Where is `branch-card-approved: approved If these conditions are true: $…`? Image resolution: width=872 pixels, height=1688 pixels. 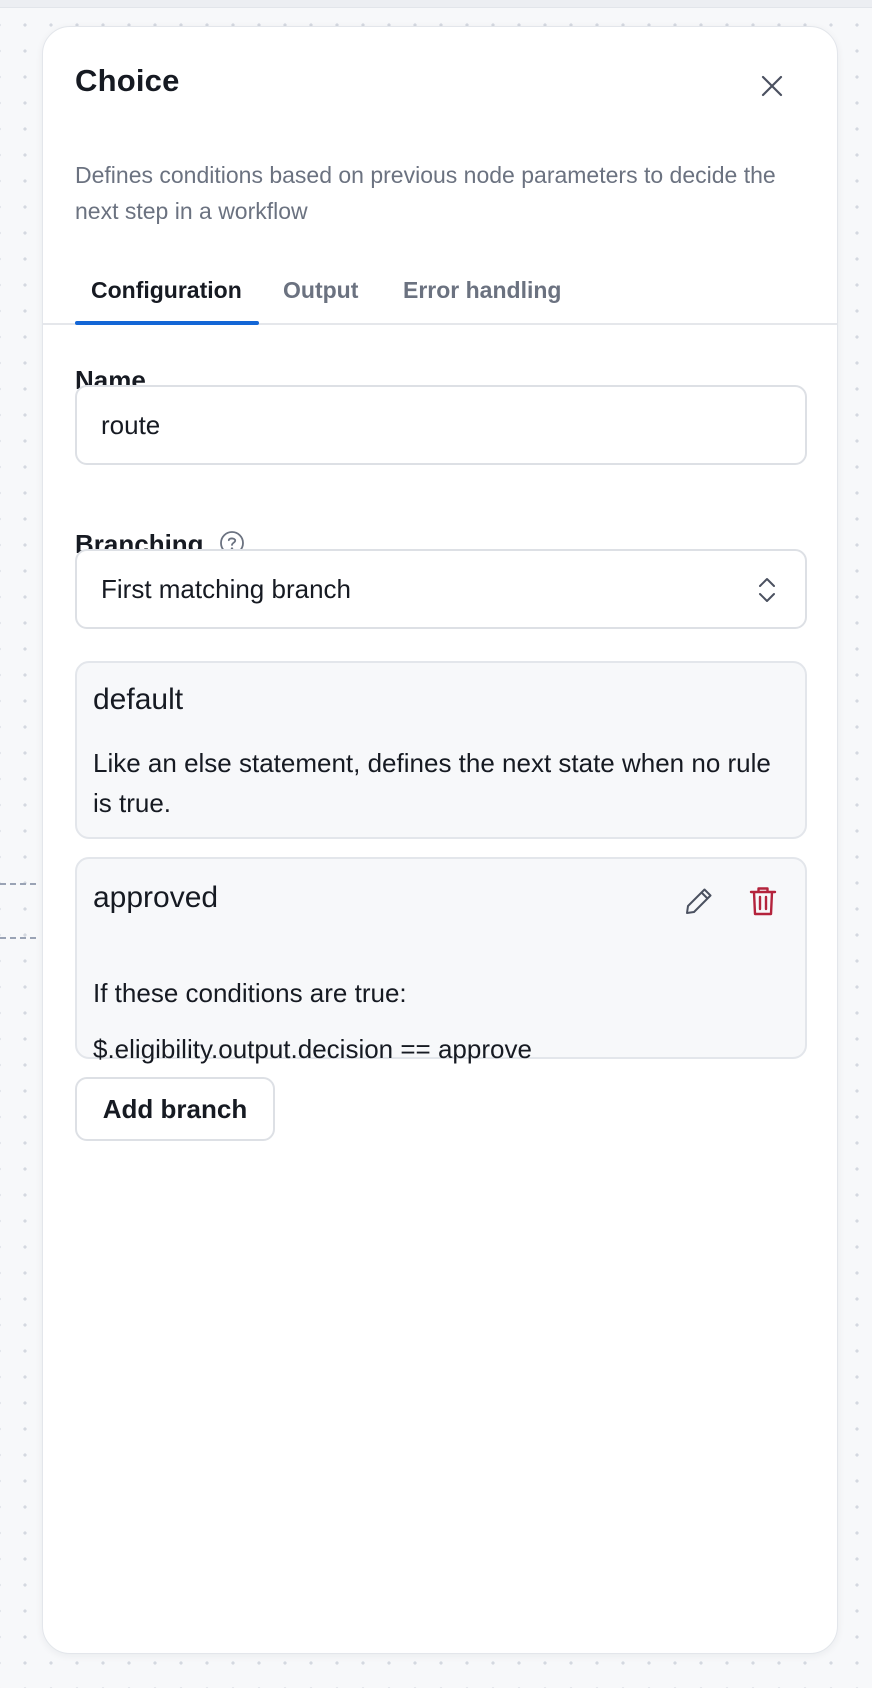
branch-card-approved: approved If these conditions are true: $… is located at coordinates (441, 960).